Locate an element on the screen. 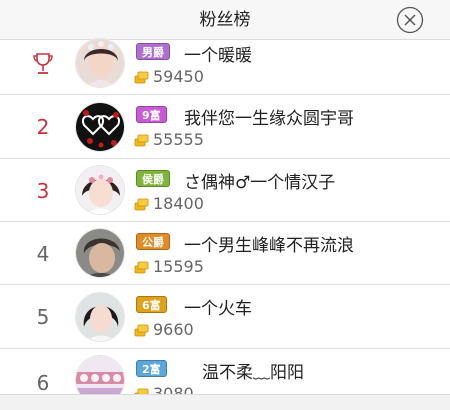  coin-count: 59450 is located at coordinates (178, 76).